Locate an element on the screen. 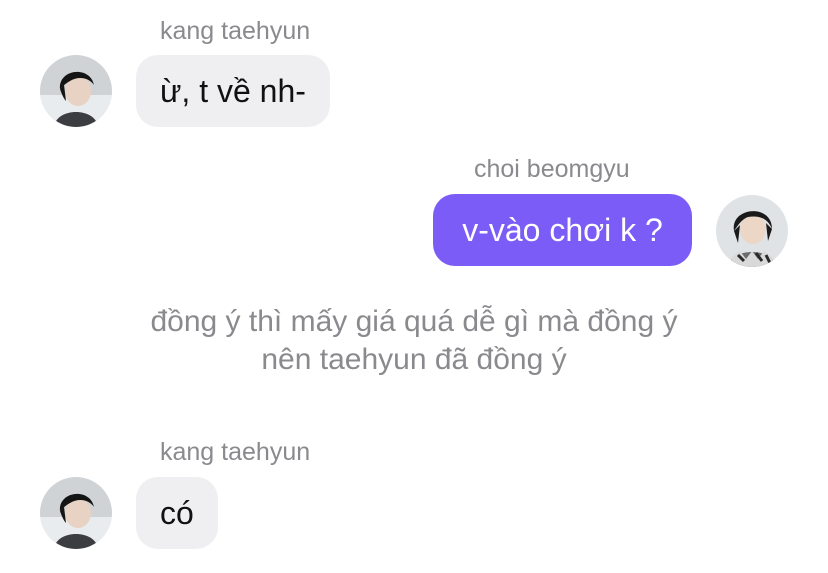 This screenshot has height=573, width=828. narration-line-1: đồng ý thì mấy giá quá dễ gì mà đồng ý is located at coordinates (414, 321).